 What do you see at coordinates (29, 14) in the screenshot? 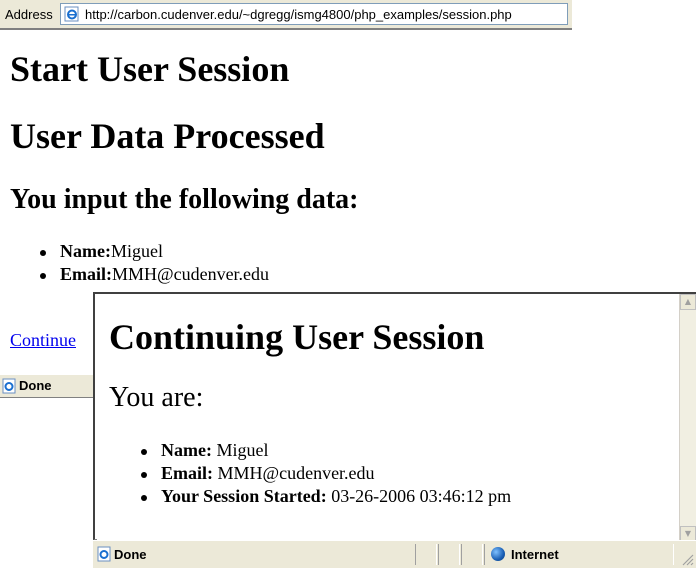
I see `address-label: Address` at bounding box center [29, 14].